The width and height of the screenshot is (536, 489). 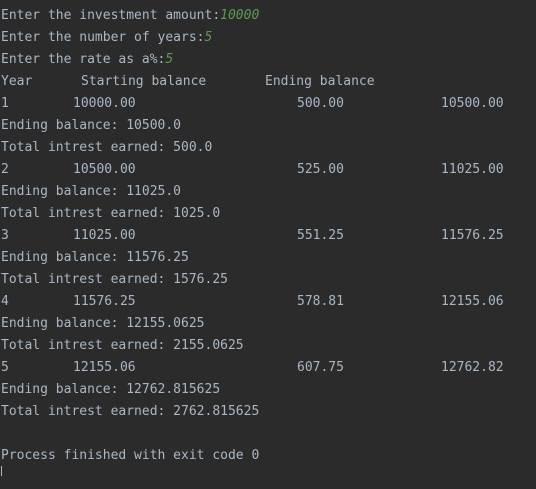 What do you see at coordinates (83, 59) in the screenshot?
I see `prompt-label: Enter the rate as a%:` at bounding box center [83, 59].